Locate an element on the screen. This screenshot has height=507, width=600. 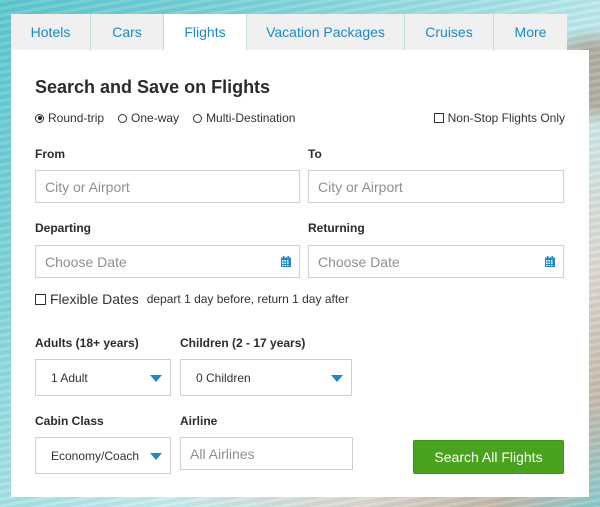
returning-field is located at coordinates (436, 261).